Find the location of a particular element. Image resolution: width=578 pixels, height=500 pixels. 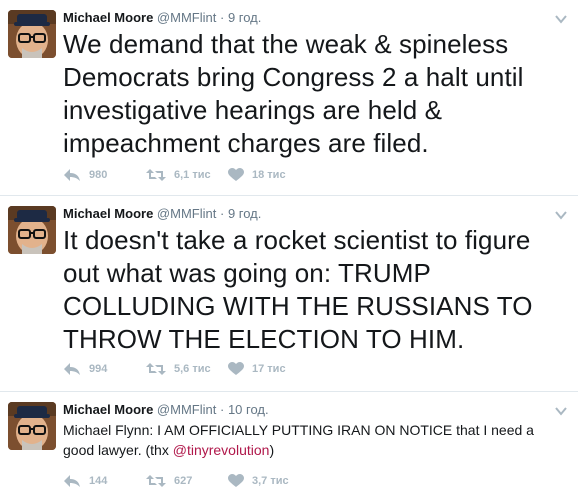

tweet-text-end: ) is located at coordinates (272, 450).